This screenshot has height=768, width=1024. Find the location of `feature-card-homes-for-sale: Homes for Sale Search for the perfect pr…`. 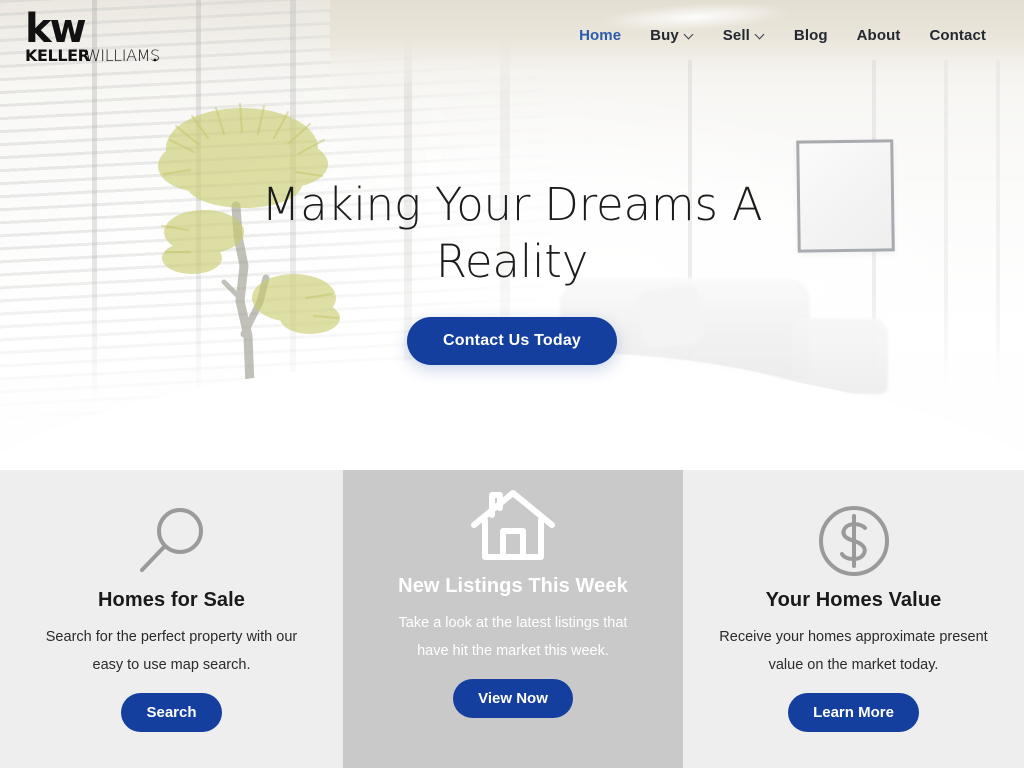

feature-card-homes-for-sale: Homes for Sale Search for the perfect pr… is located at coordinates (171, 619).